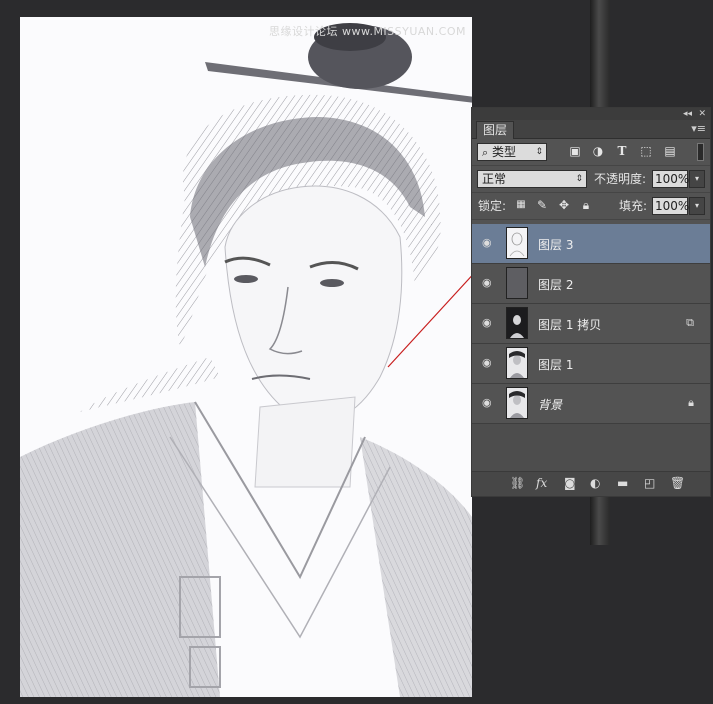 The image size is (713, 704). What do you see at coordinates (575, 151) in the screenshot?
I see `image-filter-icon: ▣` at bounding box center [575, 151].